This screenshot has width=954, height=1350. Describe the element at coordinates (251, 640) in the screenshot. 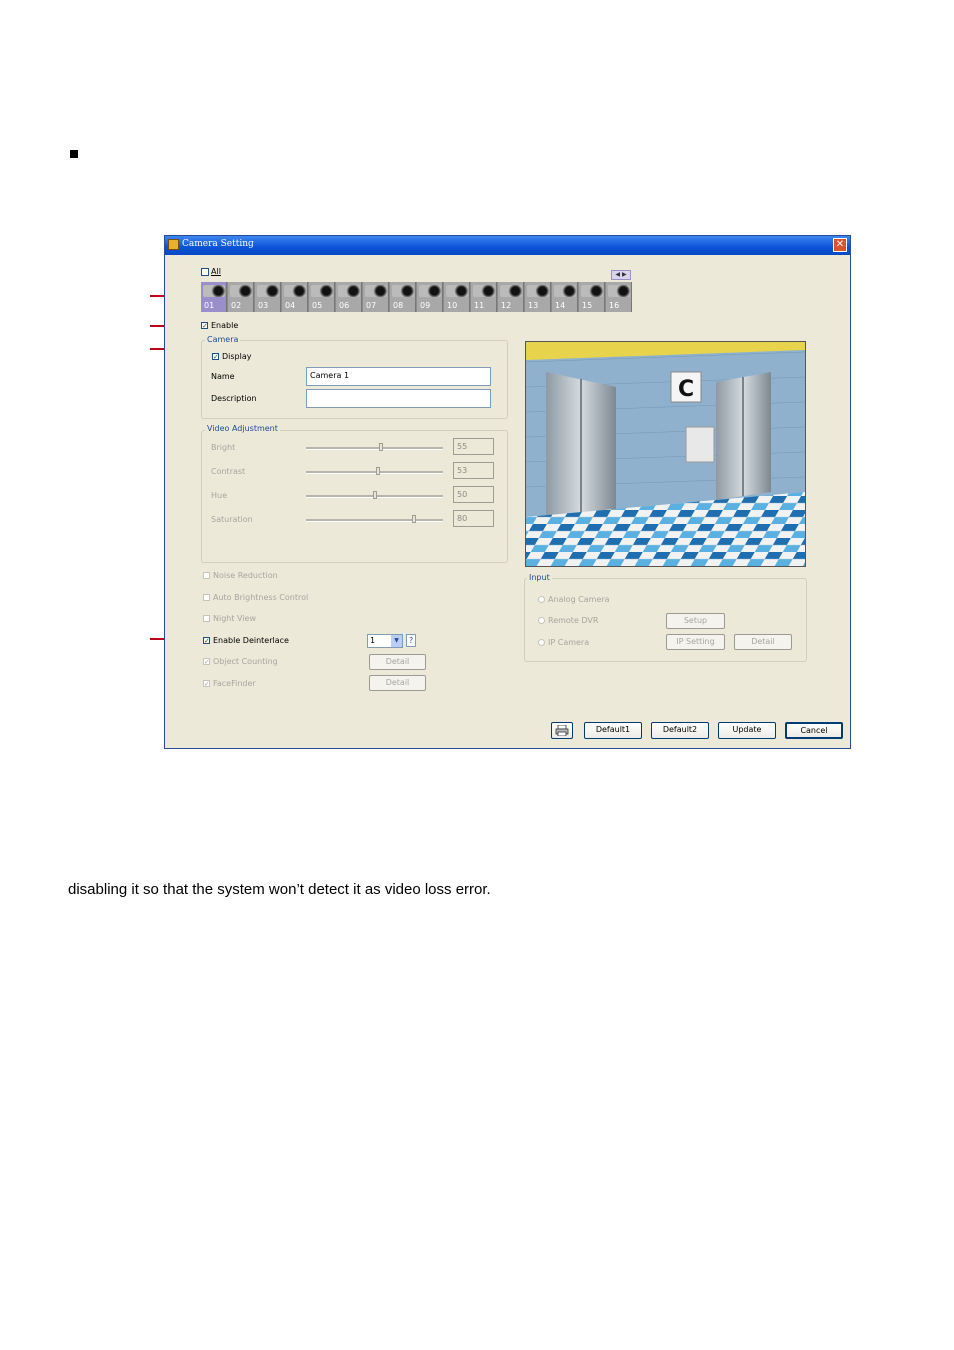

I see `enable-deinterlace-label: Enable Deinterlace` at that location.